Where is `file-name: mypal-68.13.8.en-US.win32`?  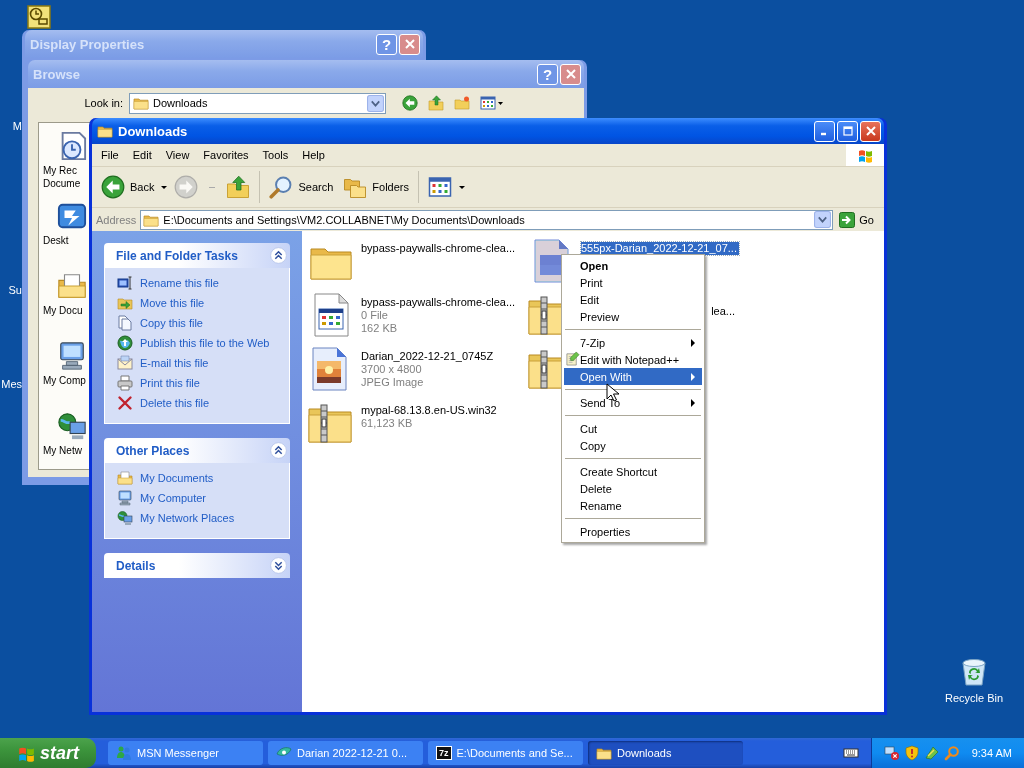
file-name: mypal-68.13.8.en-US.win32 is located at coordinates (429, 410).